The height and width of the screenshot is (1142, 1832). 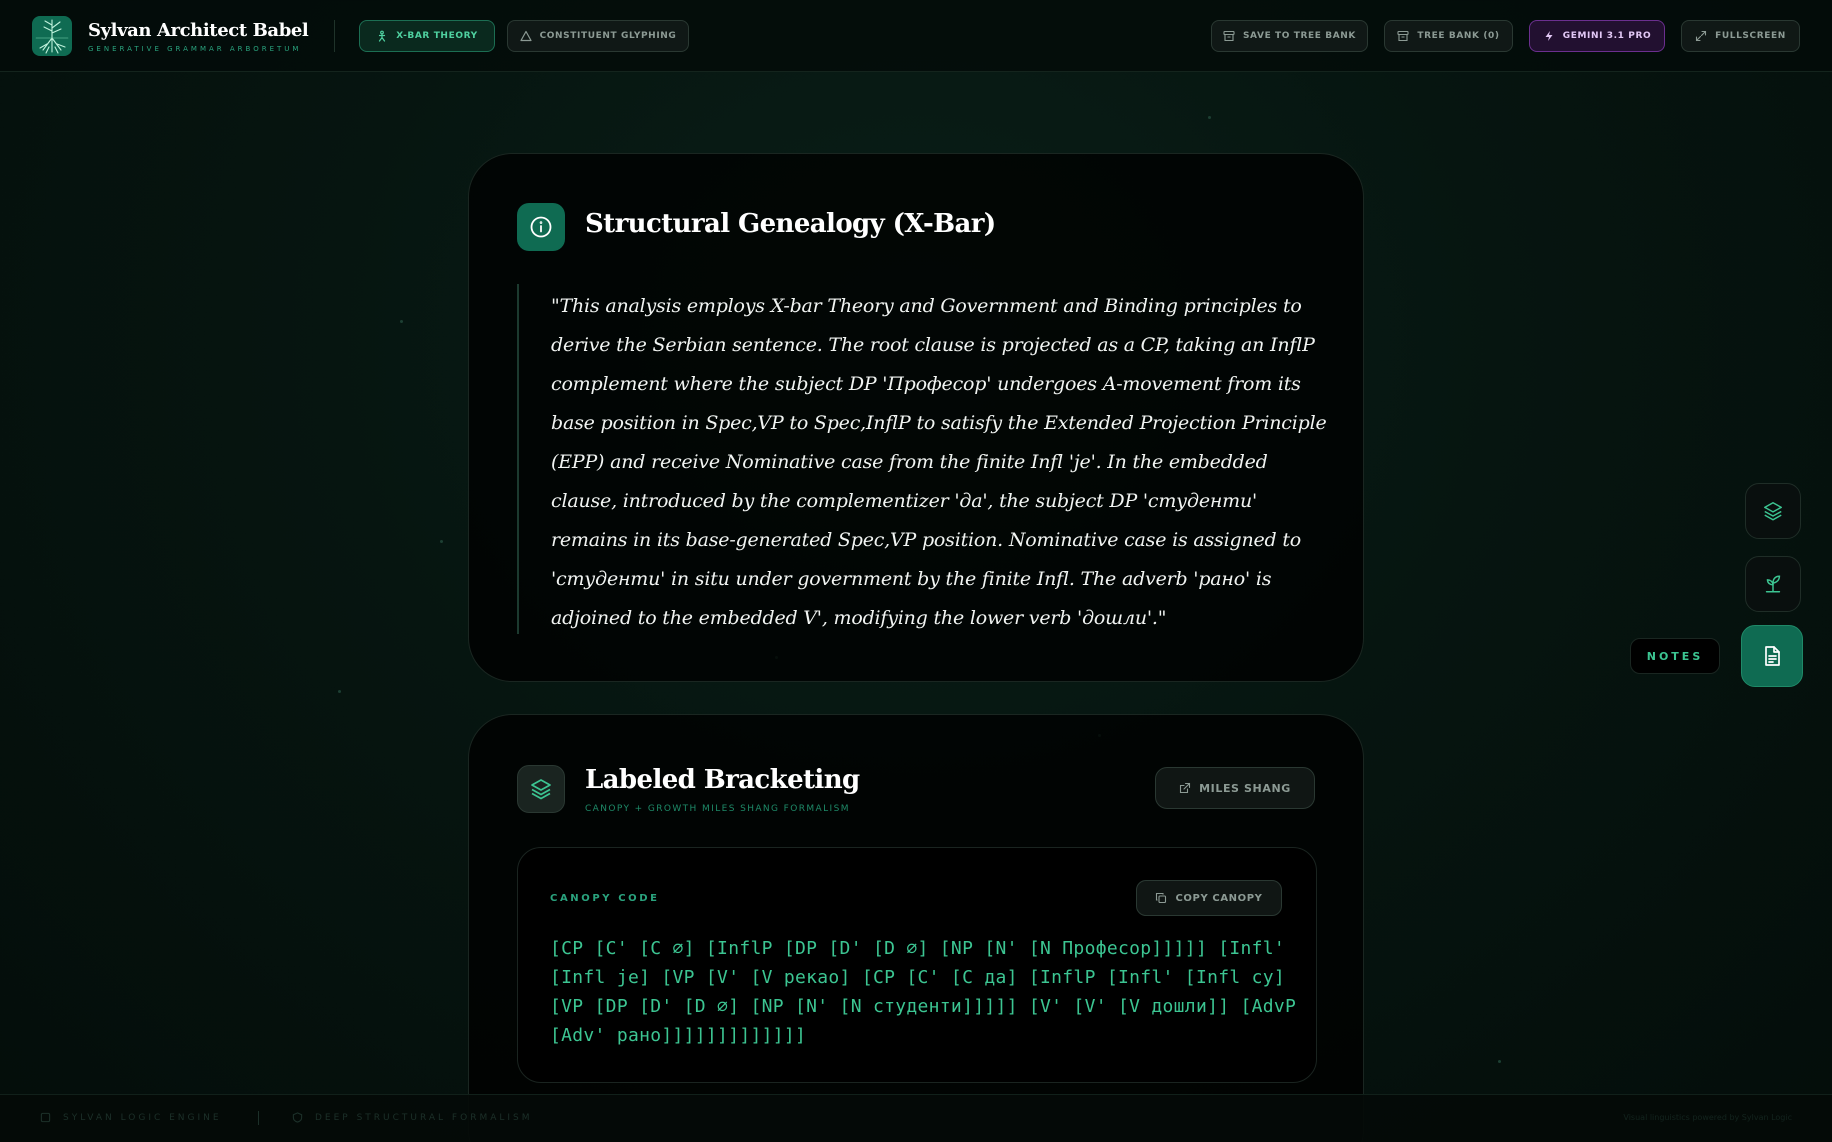 What do you see at coordinates (297, 1117) in the screenshot?
I see `shield-icon` at bounding box center [297, 1117].